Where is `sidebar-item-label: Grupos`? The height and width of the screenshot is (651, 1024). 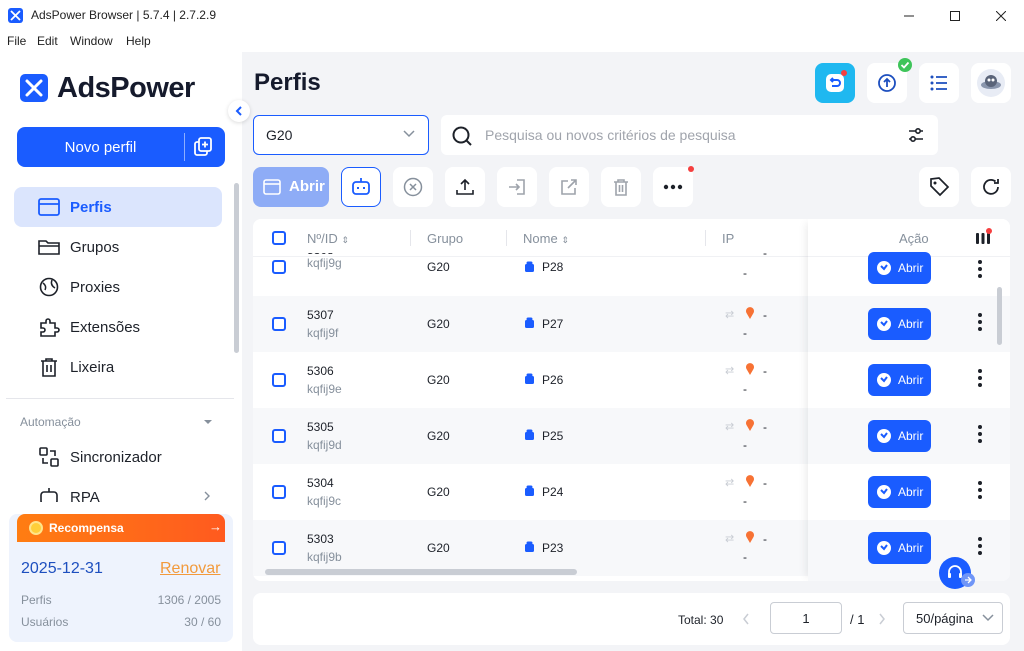
sidebar-item-label: Grupos is located at coordinates (95, 247).